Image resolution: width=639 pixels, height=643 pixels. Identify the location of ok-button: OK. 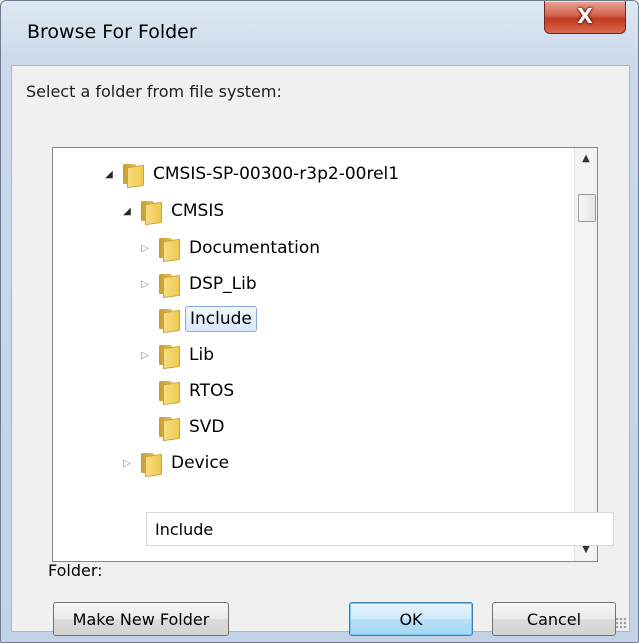
(411, 619).